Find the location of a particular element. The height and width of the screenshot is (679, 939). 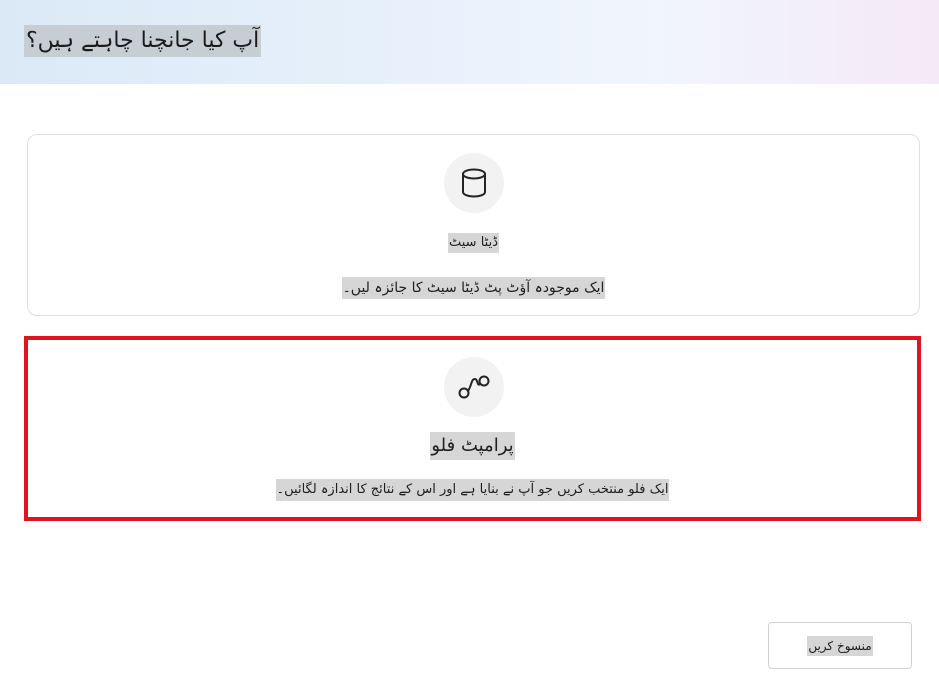

flow-icon is located at coordinates (474, 387).